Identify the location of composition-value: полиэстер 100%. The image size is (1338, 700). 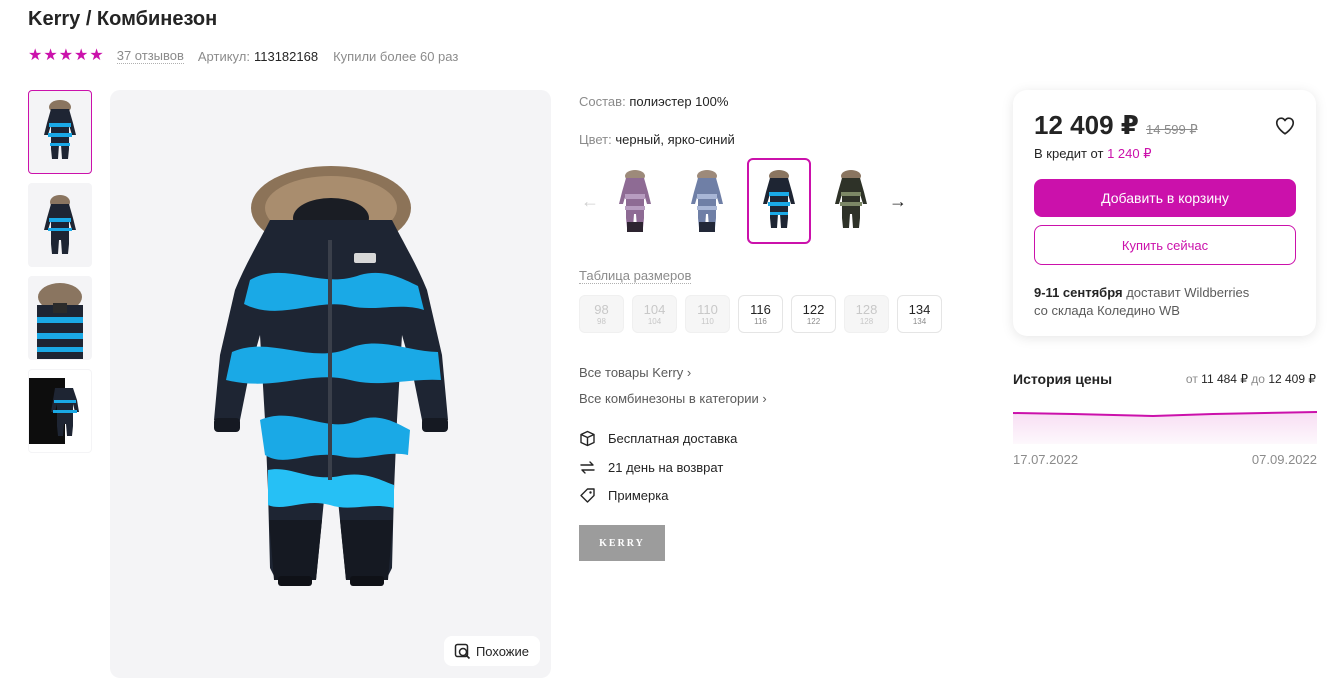
(679, 101).